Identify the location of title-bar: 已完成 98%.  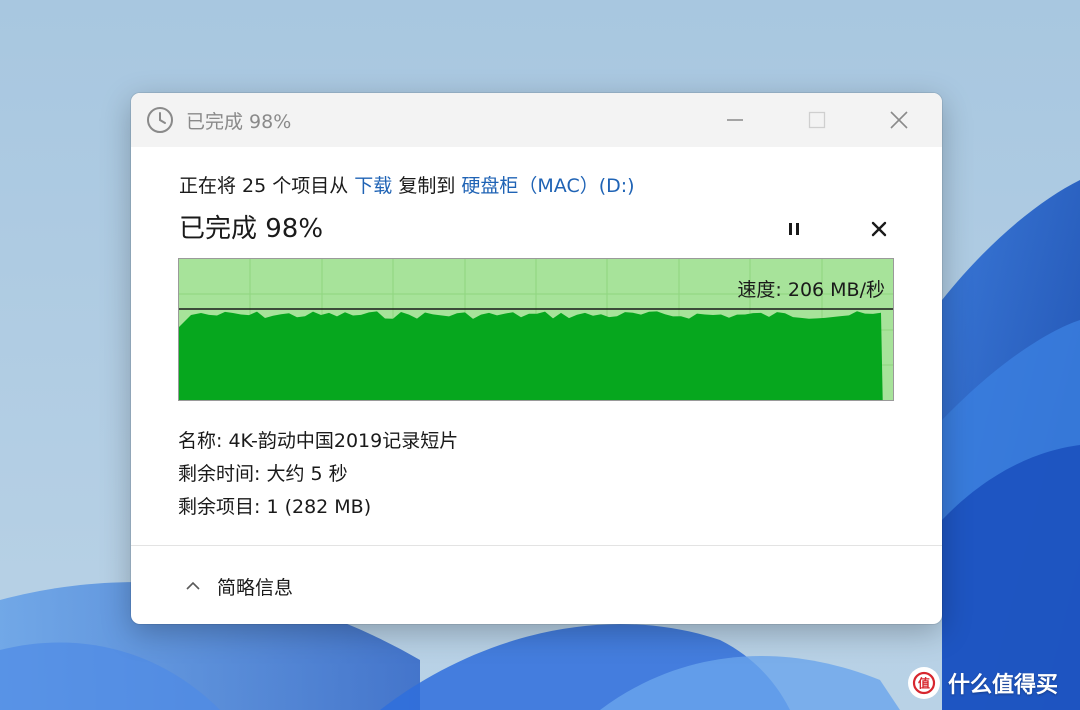
(536, 120).